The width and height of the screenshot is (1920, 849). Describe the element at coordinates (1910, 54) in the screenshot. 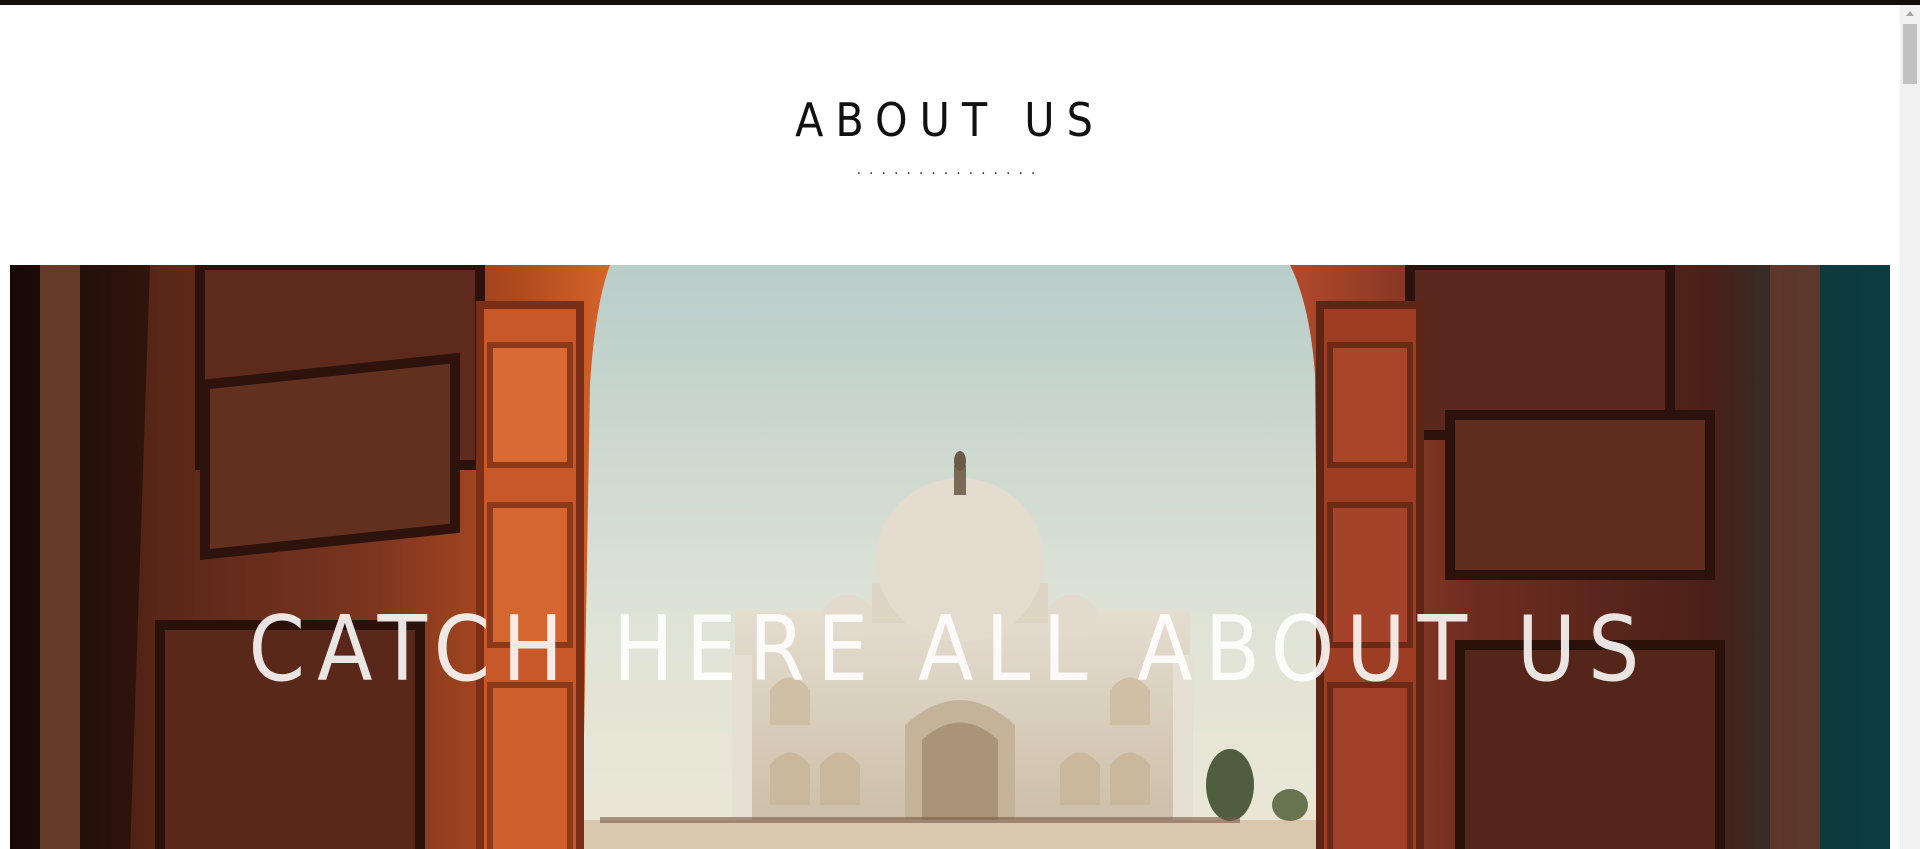

I see `scrollbar-thumb` at that location.